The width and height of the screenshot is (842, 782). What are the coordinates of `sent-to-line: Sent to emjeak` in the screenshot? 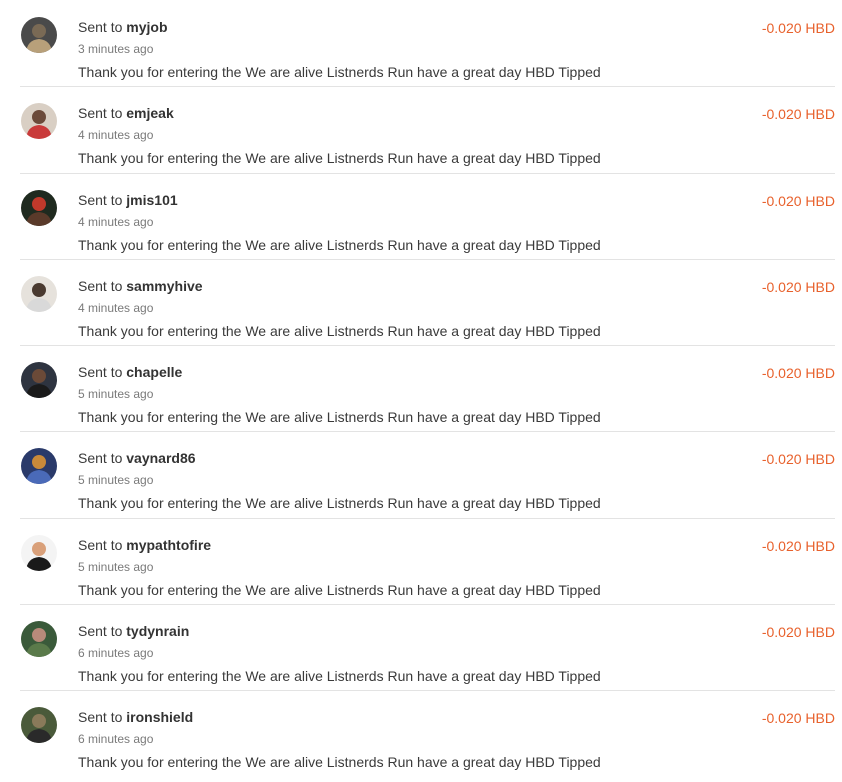 It's located at (126, 113).